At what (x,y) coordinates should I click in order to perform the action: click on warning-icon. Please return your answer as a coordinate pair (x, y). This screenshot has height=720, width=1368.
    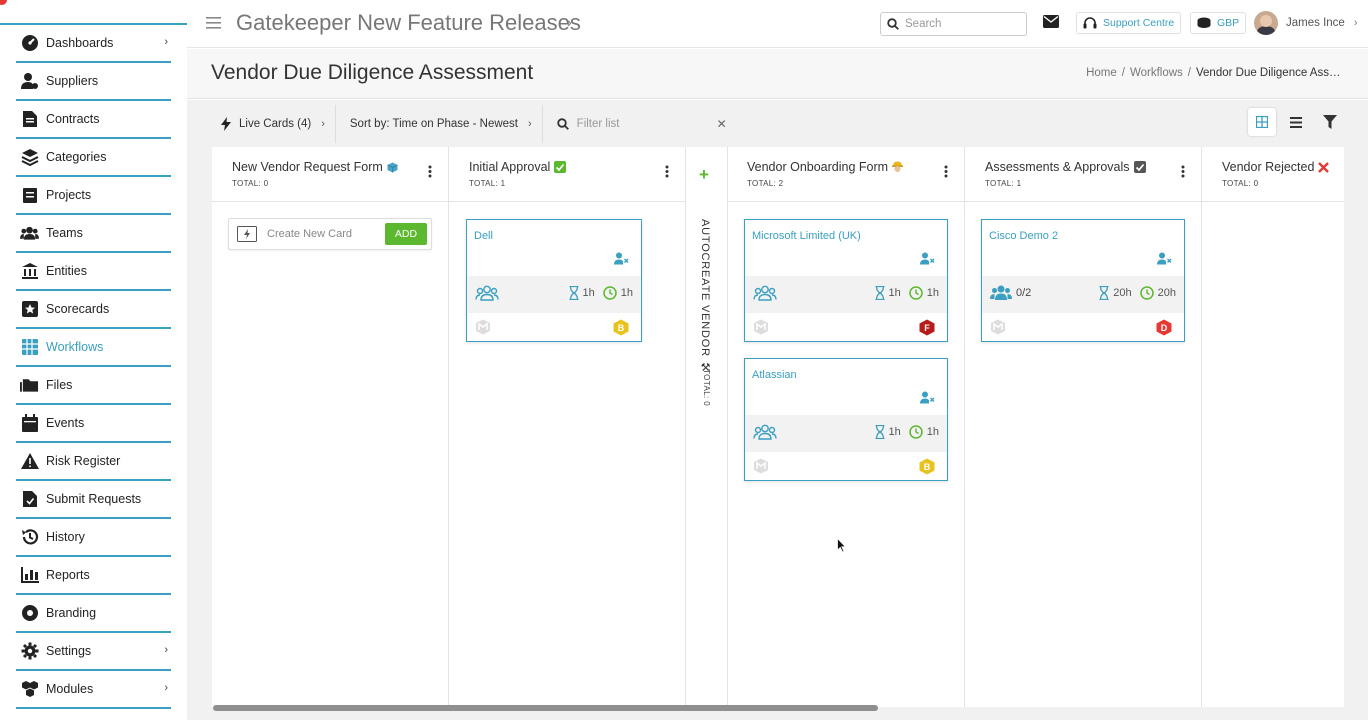
    Looking at the image, I should click on (29, 461).